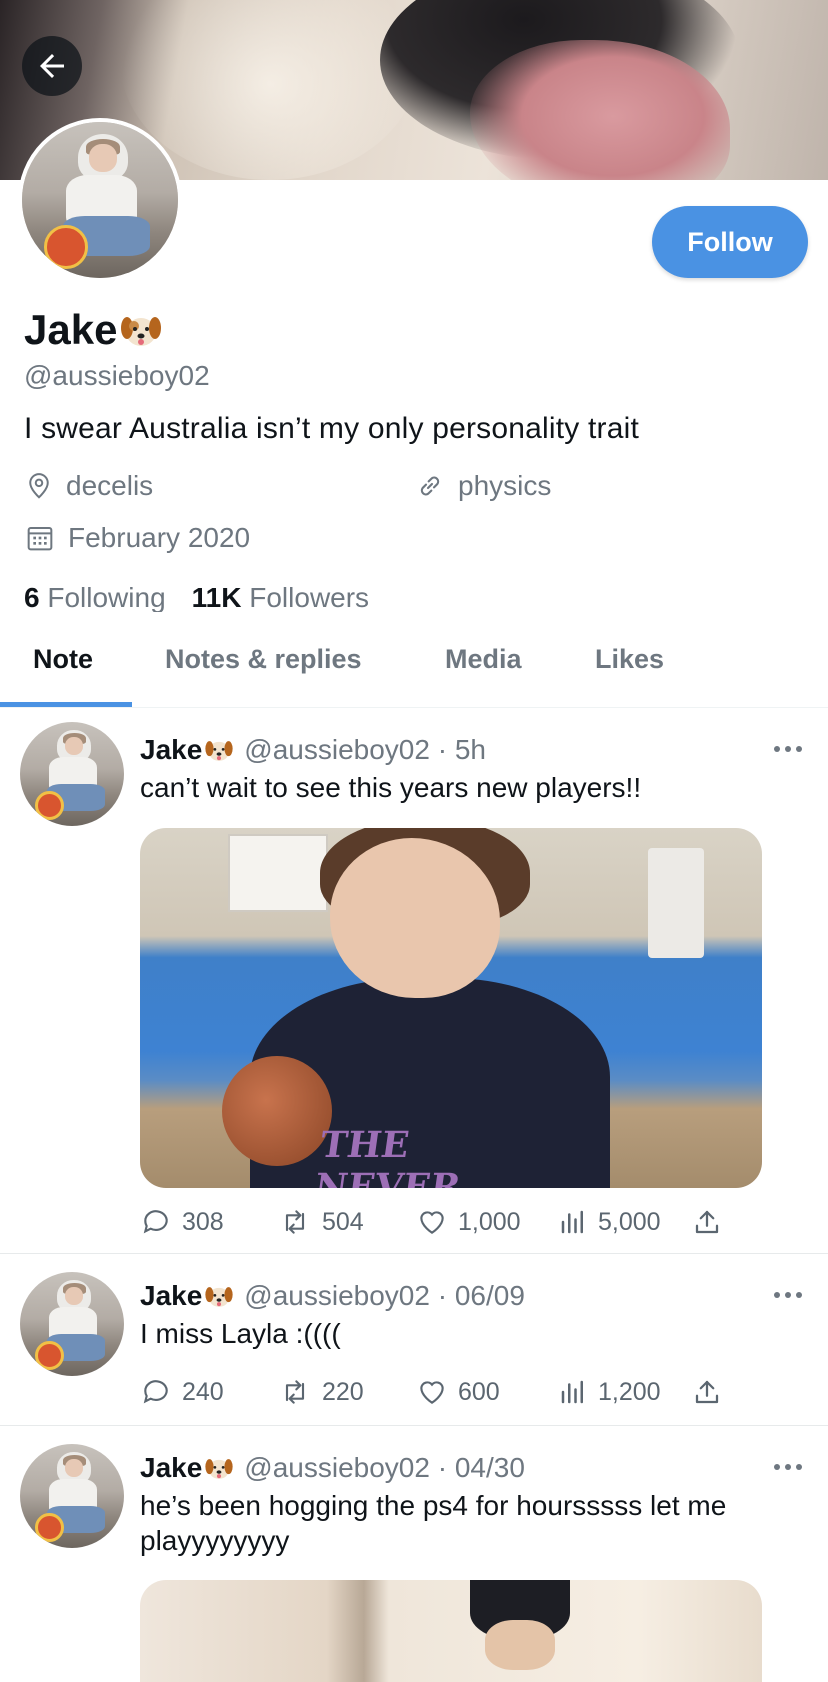 The image size is (828, 1682). Describe the element at coordinates (240, 1333) in the screenshot. I see `post-text: I miss Layla :((((` at that location.